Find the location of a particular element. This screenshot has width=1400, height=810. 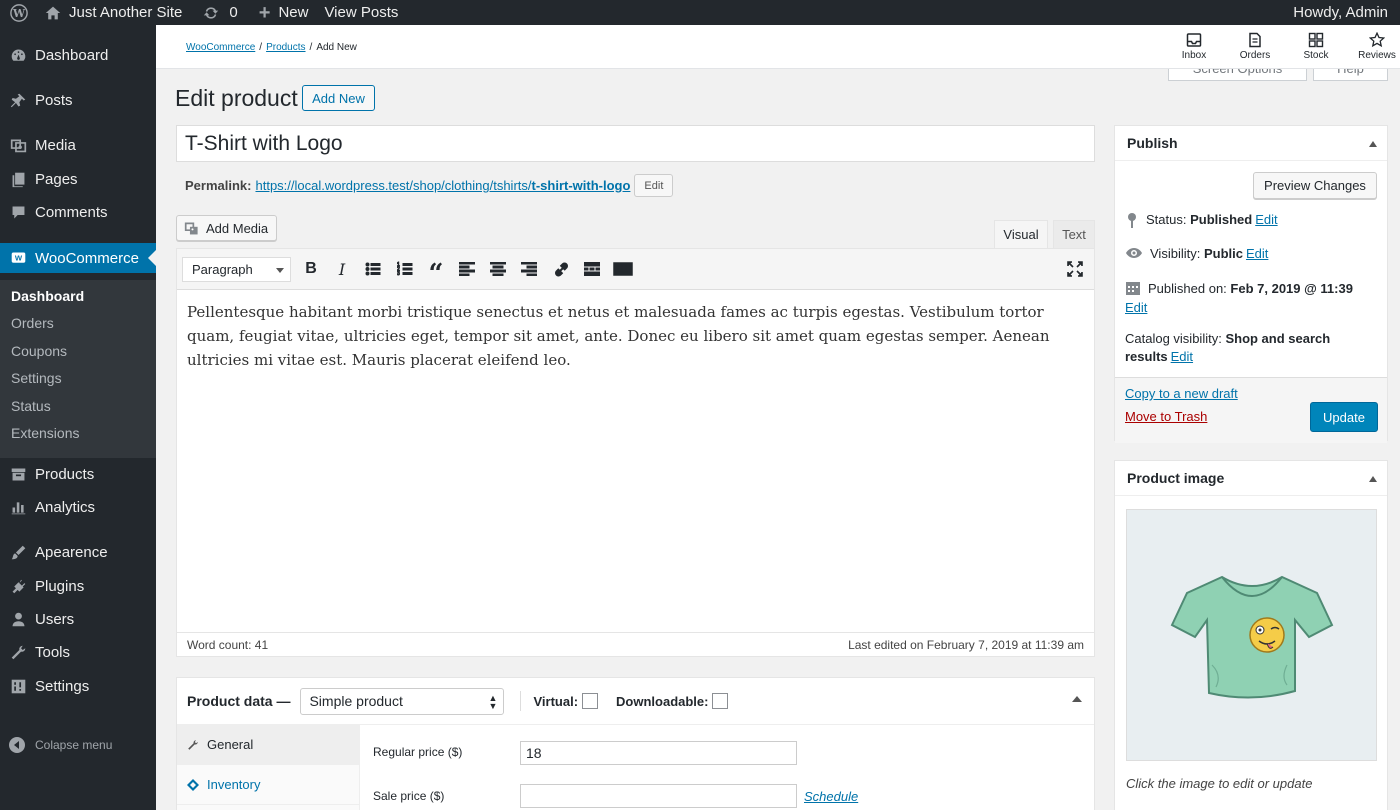

sidebar-item-users: Users is located at coordinates (78, 619).